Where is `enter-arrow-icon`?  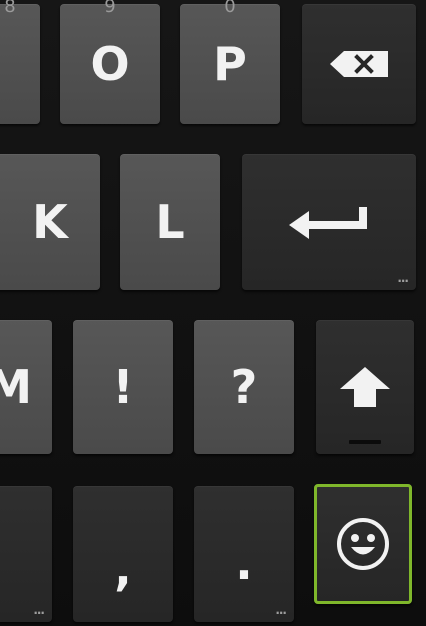
enter-arrow-icon is located at coordinates (329, 222).